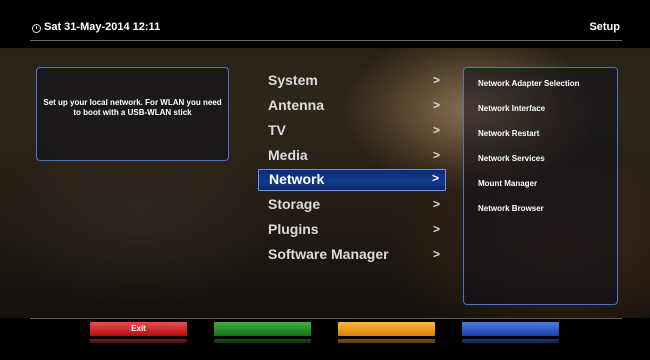 This screenshot has height=360, width=650. Describe the element at coordinates (529, 83) in the screenshot. I see `submenu-item-network-adapter-selection: Network Adapter Selection` at that location.